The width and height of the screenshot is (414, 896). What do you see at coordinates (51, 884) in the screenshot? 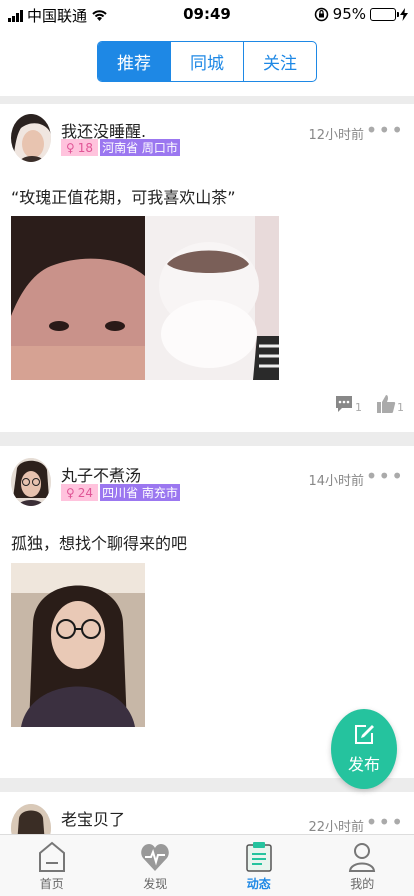
I see `tab-home-label: 首页` at bounding box center [51, 884].